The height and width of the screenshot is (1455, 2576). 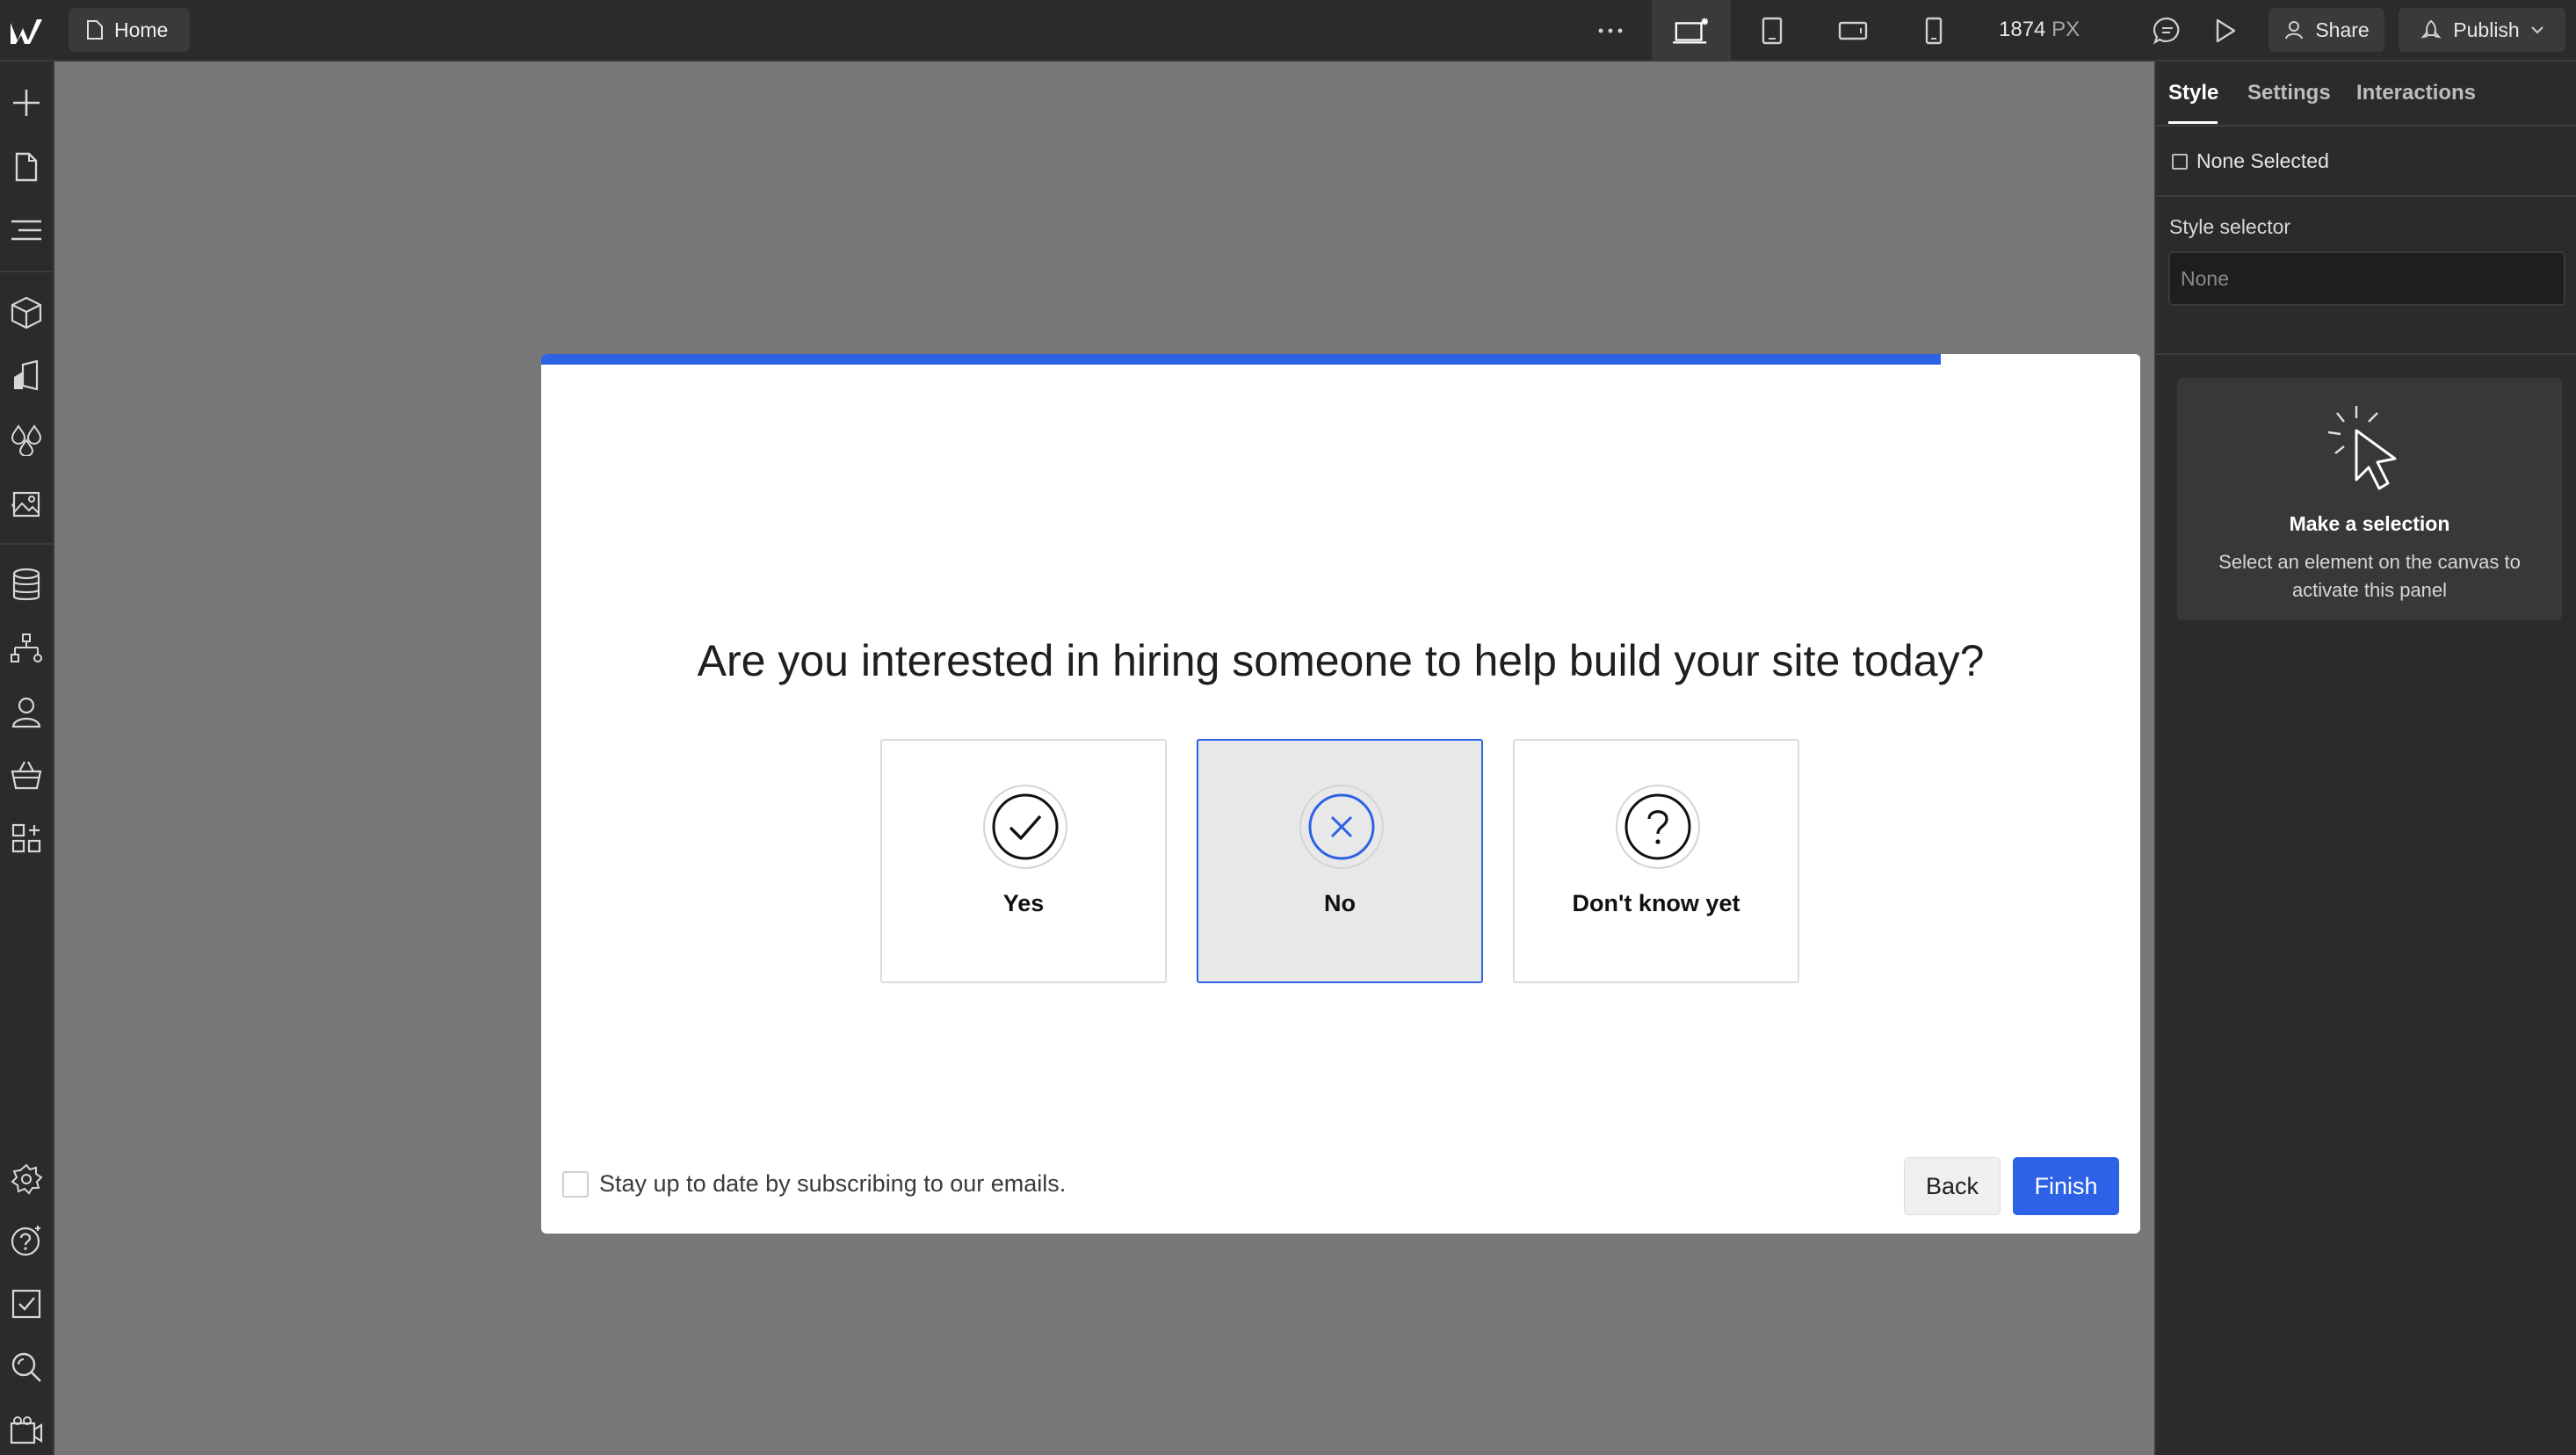 I want to click on rocket-icon, so click(x=2431, y=30).